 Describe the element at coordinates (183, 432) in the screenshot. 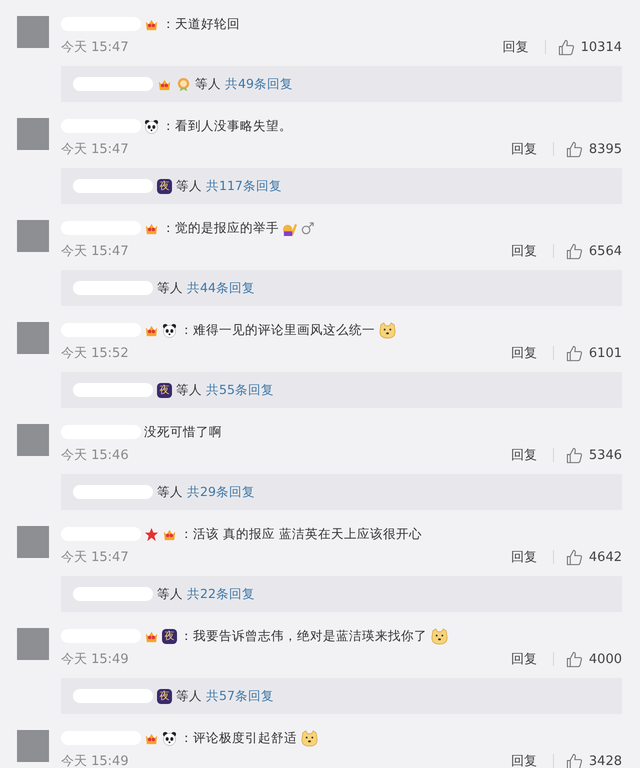

I see `comment-text: 没死可惜了啊` at that location.